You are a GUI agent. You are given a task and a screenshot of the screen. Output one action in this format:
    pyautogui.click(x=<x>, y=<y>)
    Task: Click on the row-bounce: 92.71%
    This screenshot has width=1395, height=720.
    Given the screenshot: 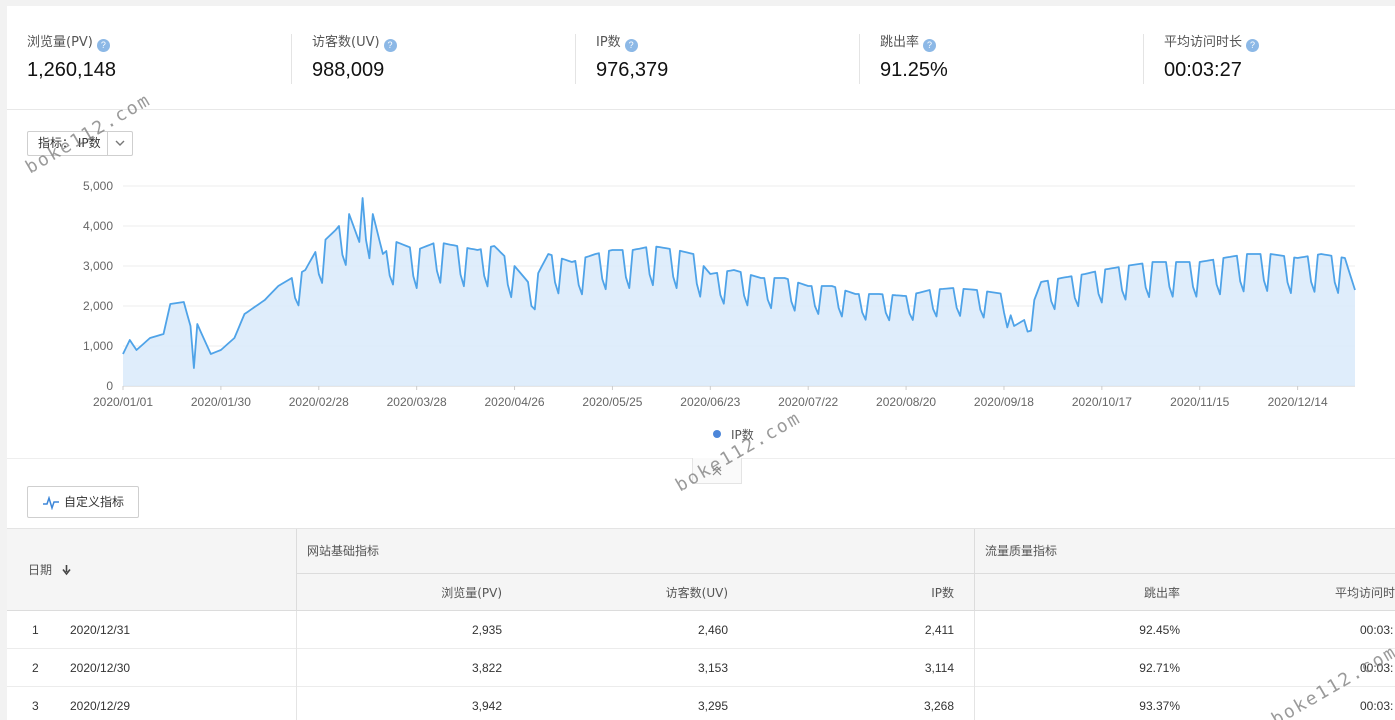 What is the action you would take?
    pyautogui.click(x=1159, y=668)
    